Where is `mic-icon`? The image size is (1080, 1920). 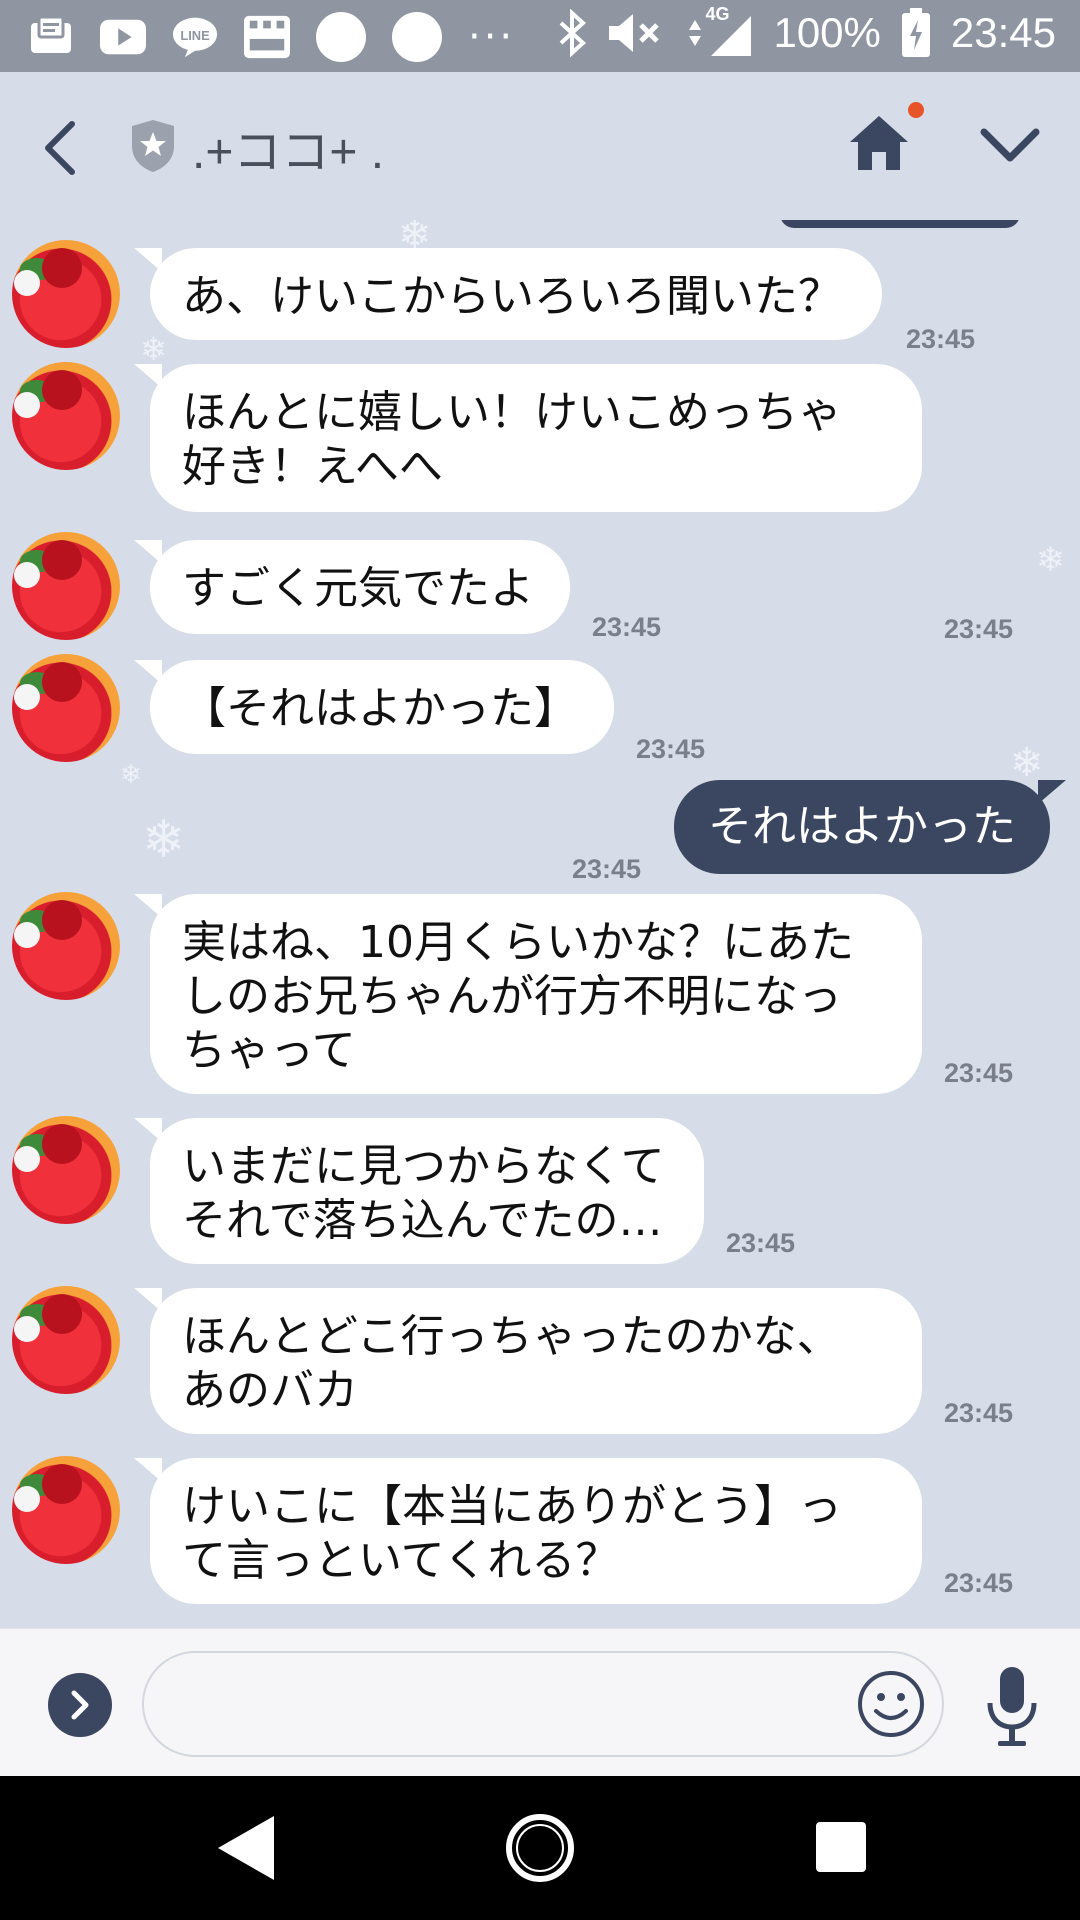 mic-icon is located at coordinates (1012, 1707).